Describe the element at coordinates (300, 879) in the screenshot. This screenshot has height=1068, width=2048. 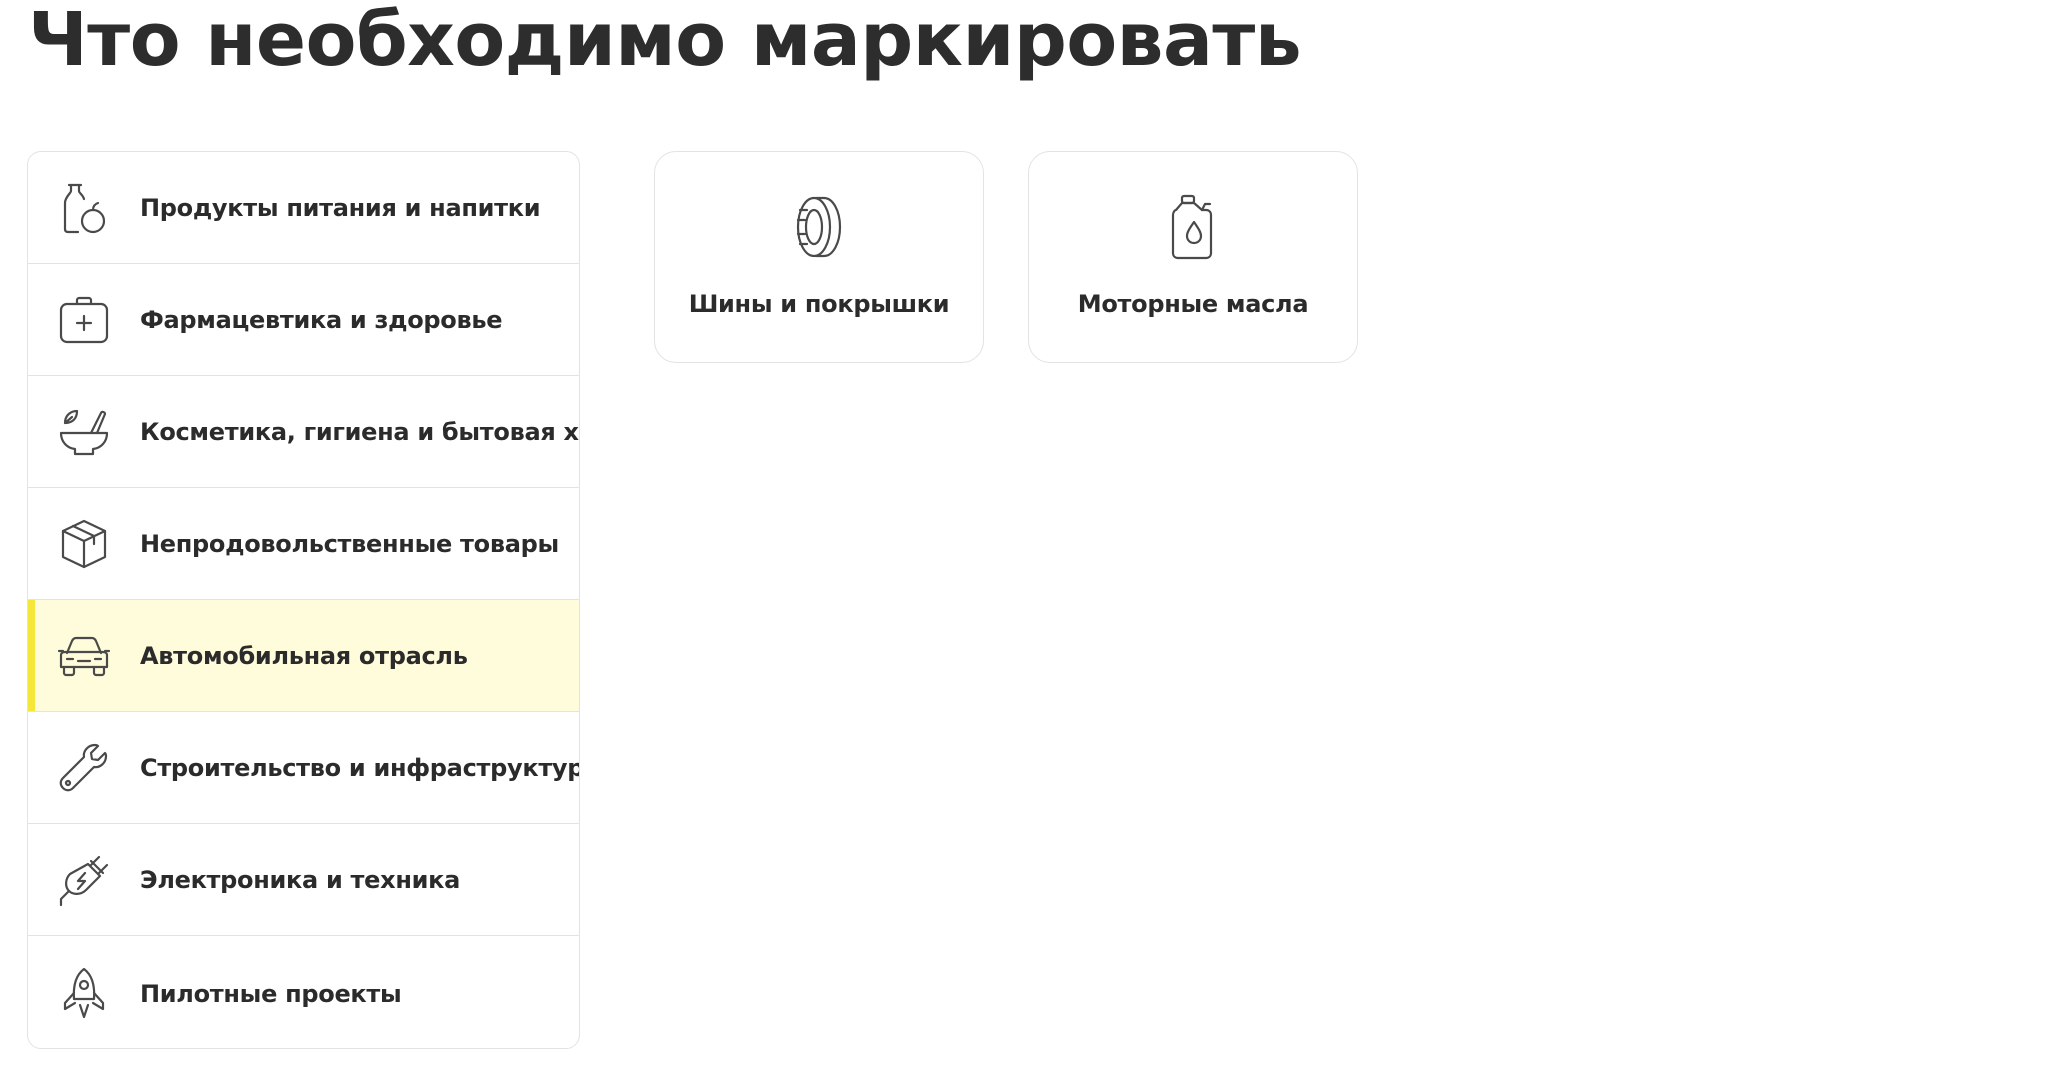
I see `category-label: Электроника и техника` at that location.